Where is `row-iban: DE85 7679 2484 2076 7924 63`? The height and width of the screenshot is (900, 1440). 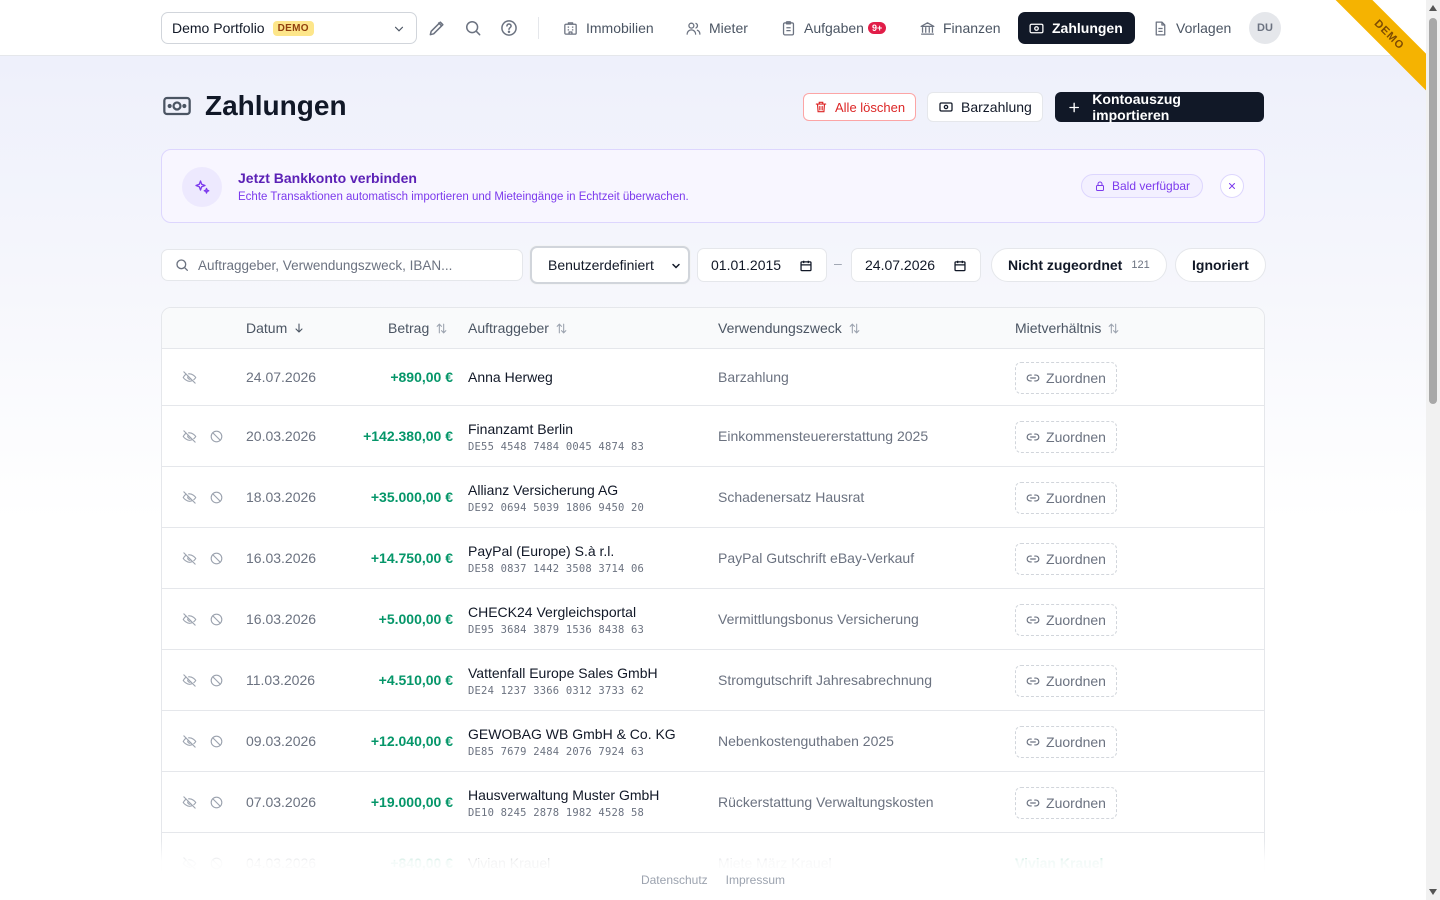 row-iban: DE85 7679 2484 2076 7924 63 is located at coordinates (556, 752).